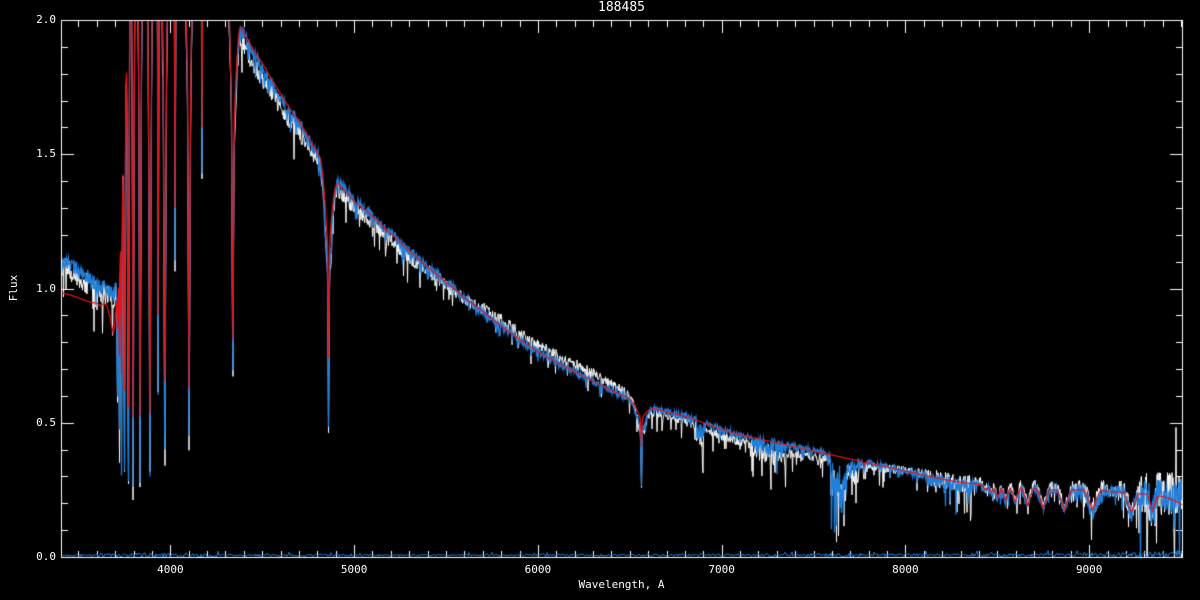 Image resolution: width=1200 pixels, height=600 pixels. Describe the element at coordinates (170, 569) in the screenshot. I see `x-tick-label: 4000` at that location.